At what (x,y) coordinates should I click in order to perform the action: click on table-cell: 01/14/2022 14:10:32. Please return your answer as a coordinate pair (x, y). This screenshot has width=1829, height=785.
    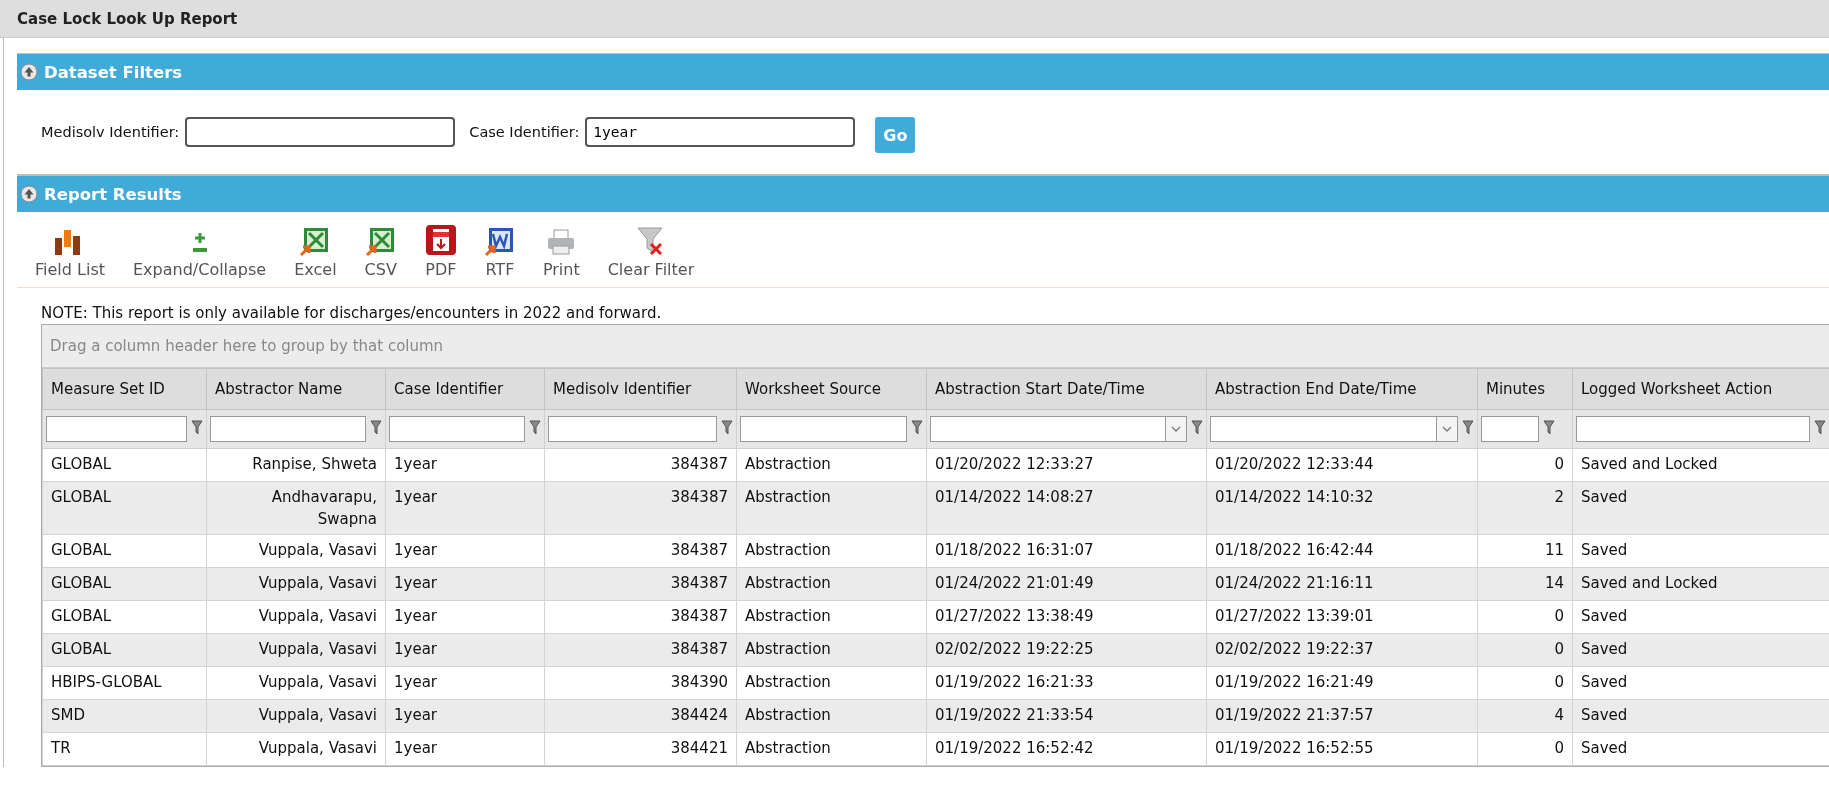
    Looking at the image, I should click on (1342, 508).